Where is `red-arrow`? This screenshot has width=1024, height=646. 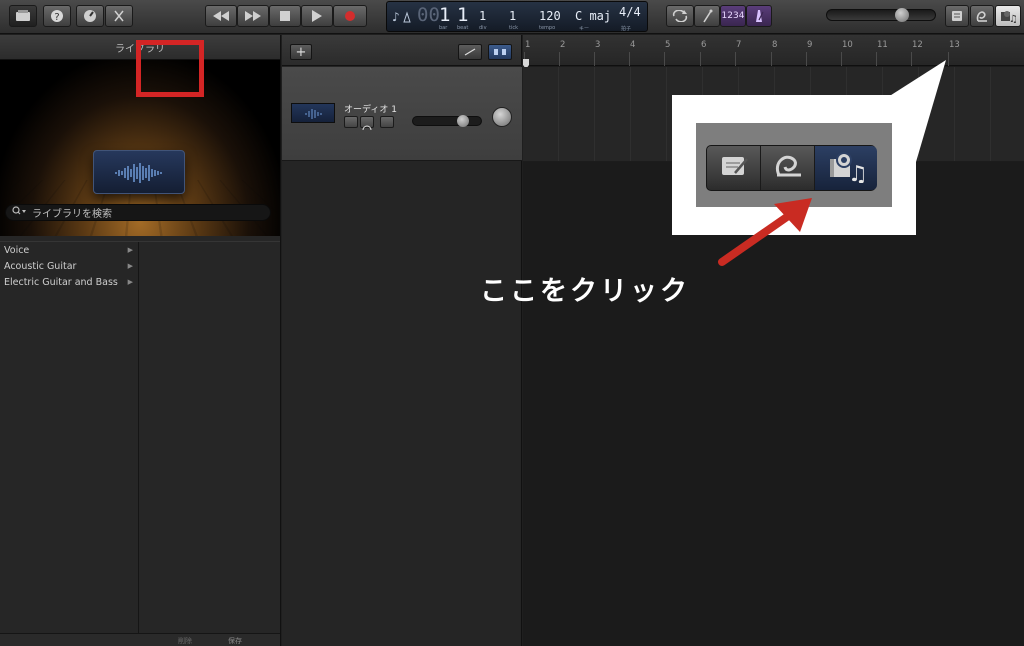 red-arrow is located at coordinates (765, 232).